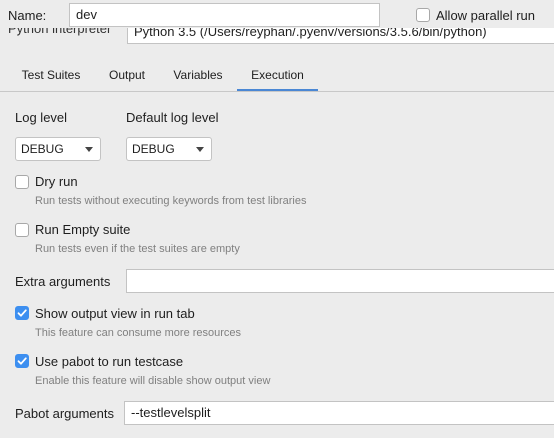  I want to click on name-field: dev, so click(224, 15).